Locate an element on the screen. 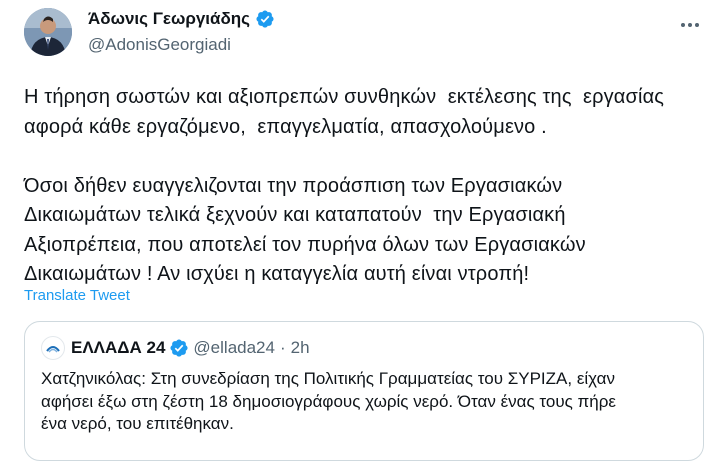 This screenshot has height=461, width=708. author-handle: @AdonisGeorgiadi is located at coordinates (159, 45).